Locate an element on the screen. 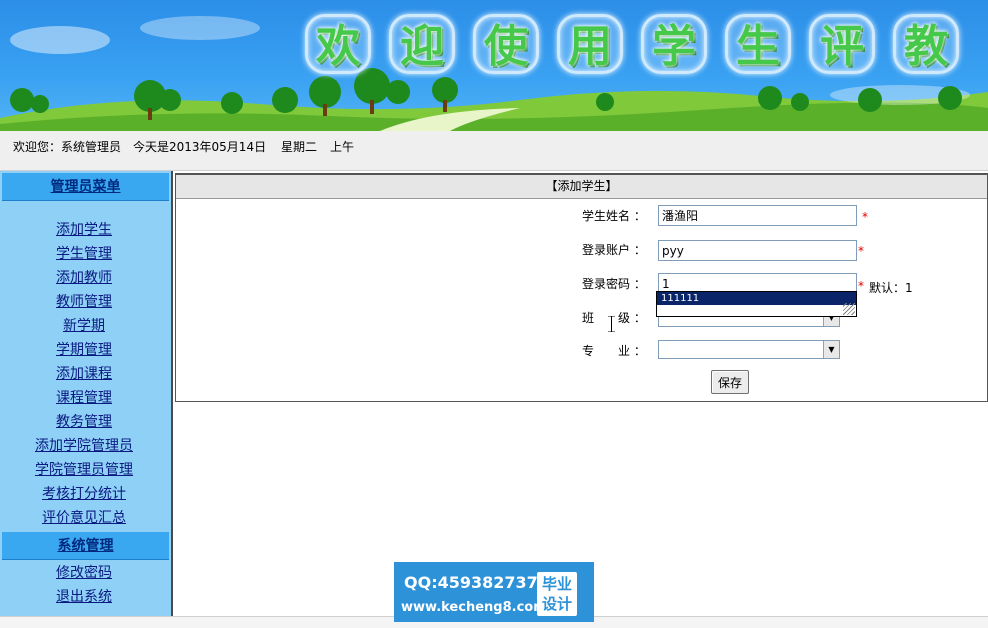  date-text: 今天是2013年05月14日 is located at coordinates (200, 147).